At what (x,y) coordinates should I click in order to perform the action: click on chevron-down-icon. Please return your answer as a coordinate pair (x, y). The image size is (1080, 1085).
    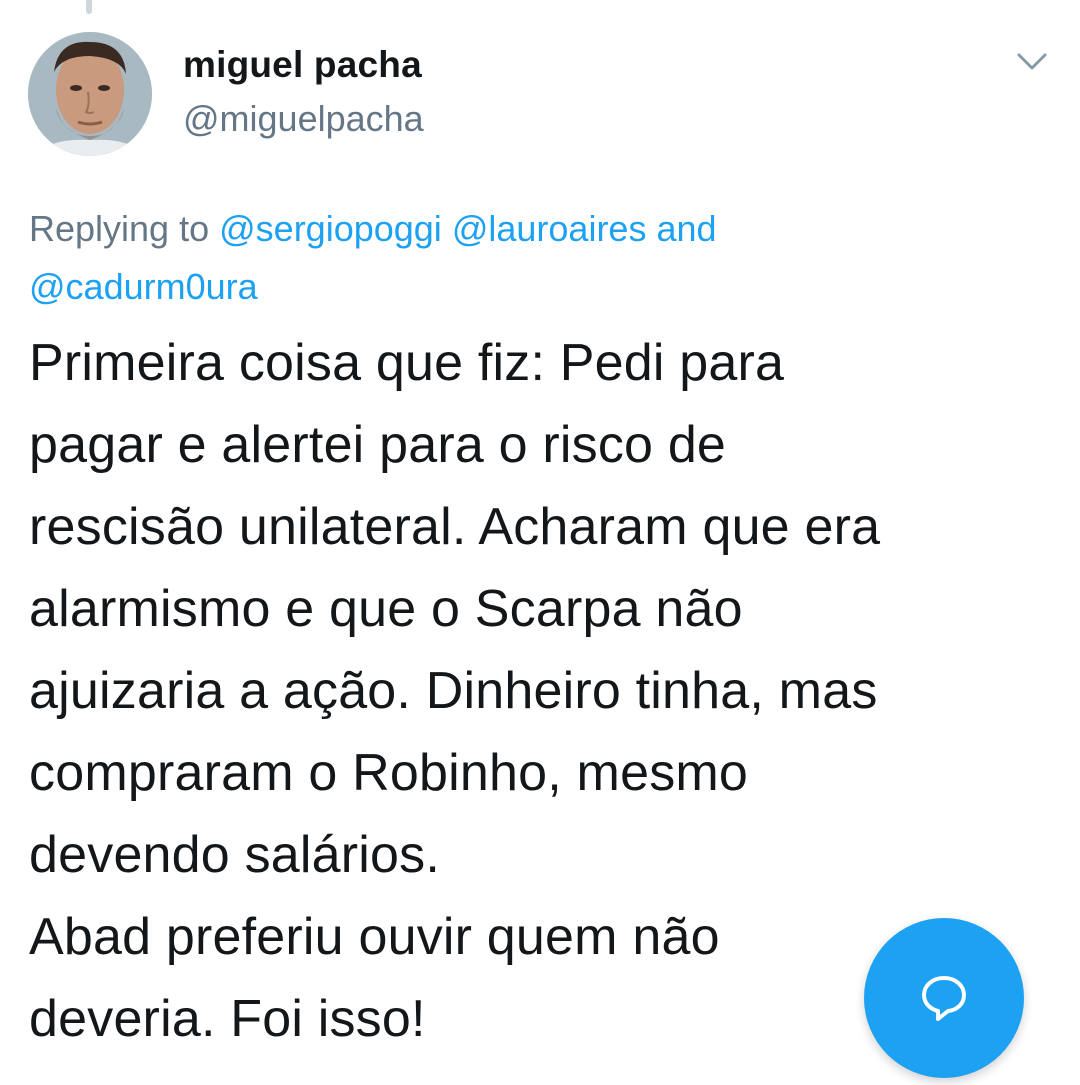
    Looking at the image, I should click on (1032, 61).